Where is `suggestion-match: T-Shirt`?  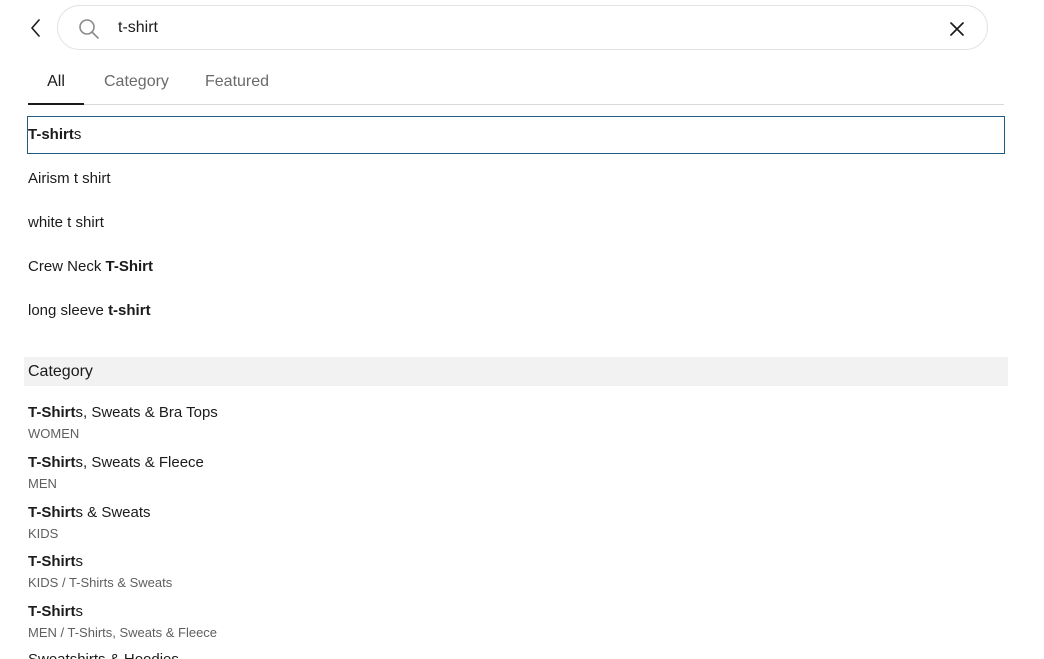 suggestion-match: T-Shirt is located at coordinates (129, 266).